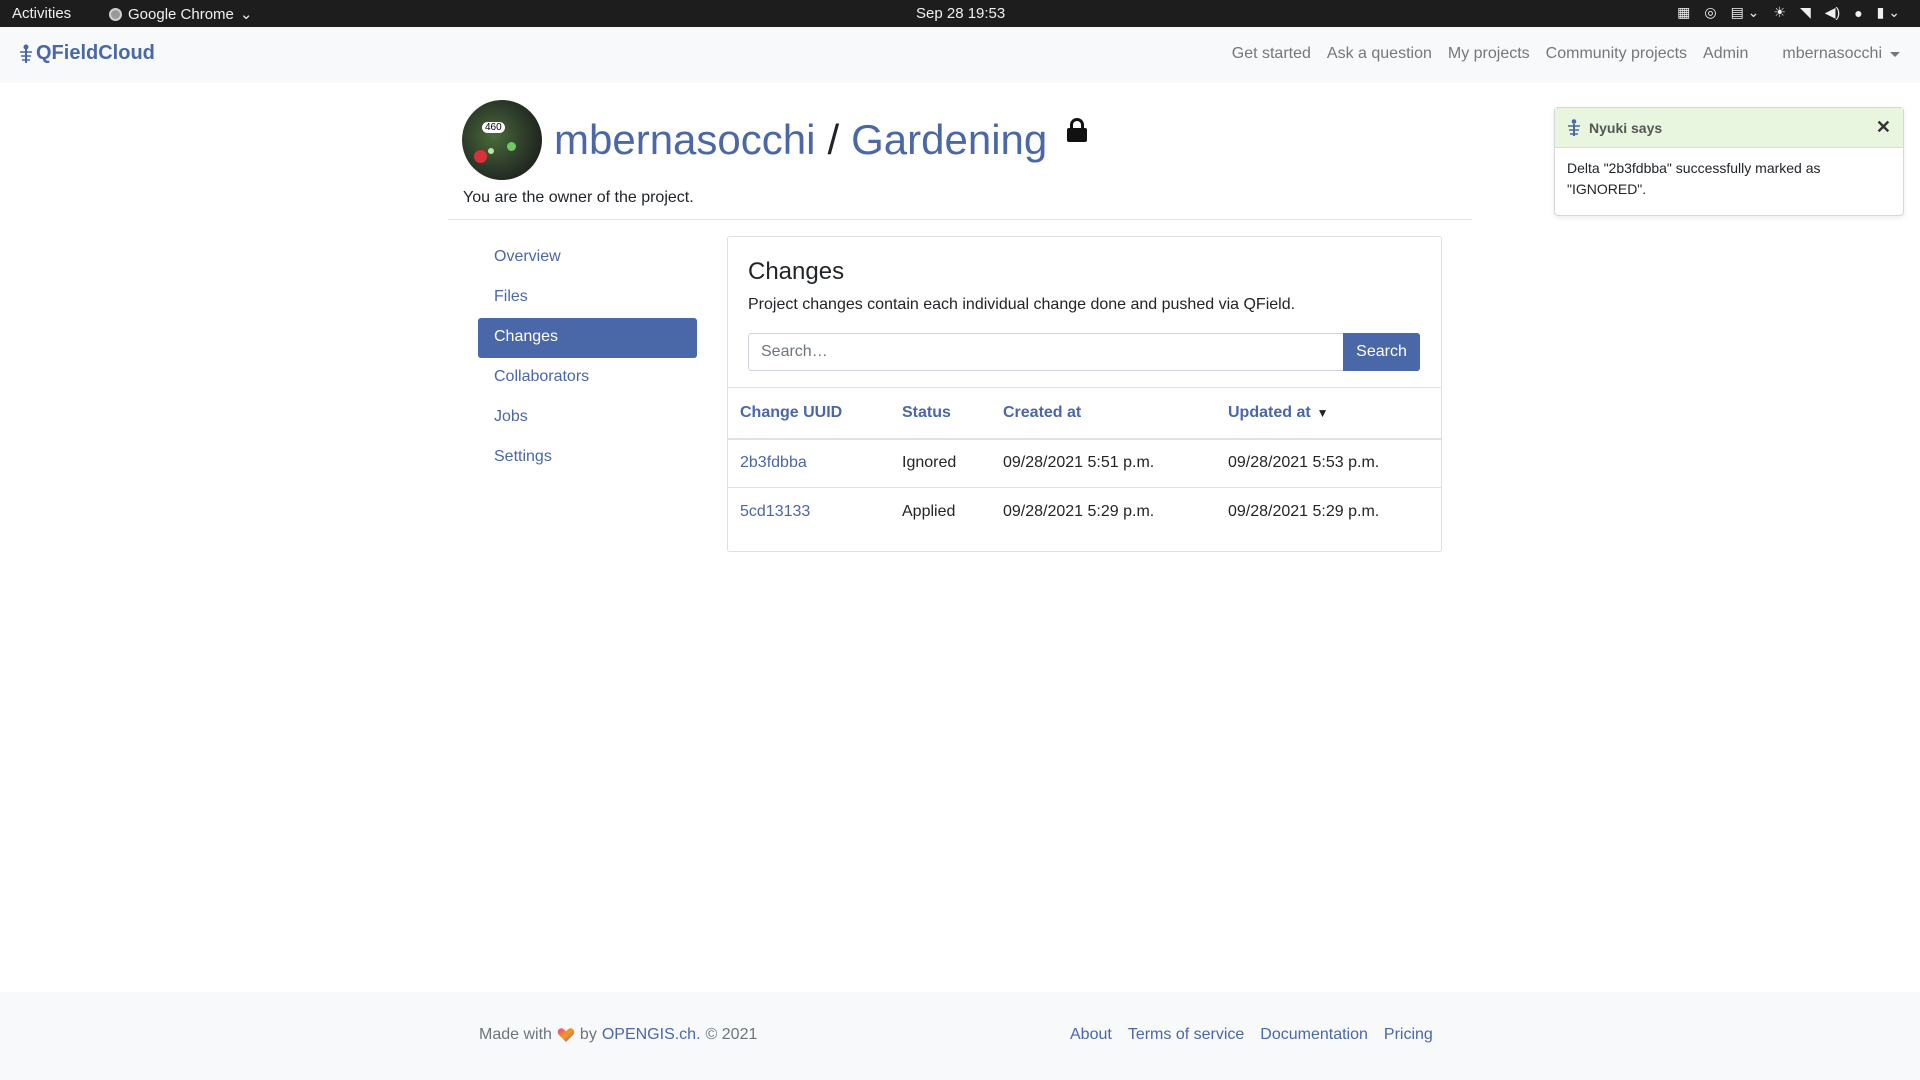 The width and height of the screenshot is (1920, 1080). What do you see at coordinates (1895, 54) in the screenshot?
I see `caret-down-icon` at bounding box center [1895, 54].